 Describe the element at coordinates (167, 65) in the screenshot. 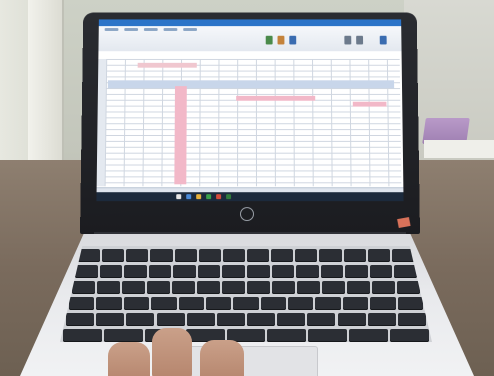

I see `sheet-title-highlight` at that location.